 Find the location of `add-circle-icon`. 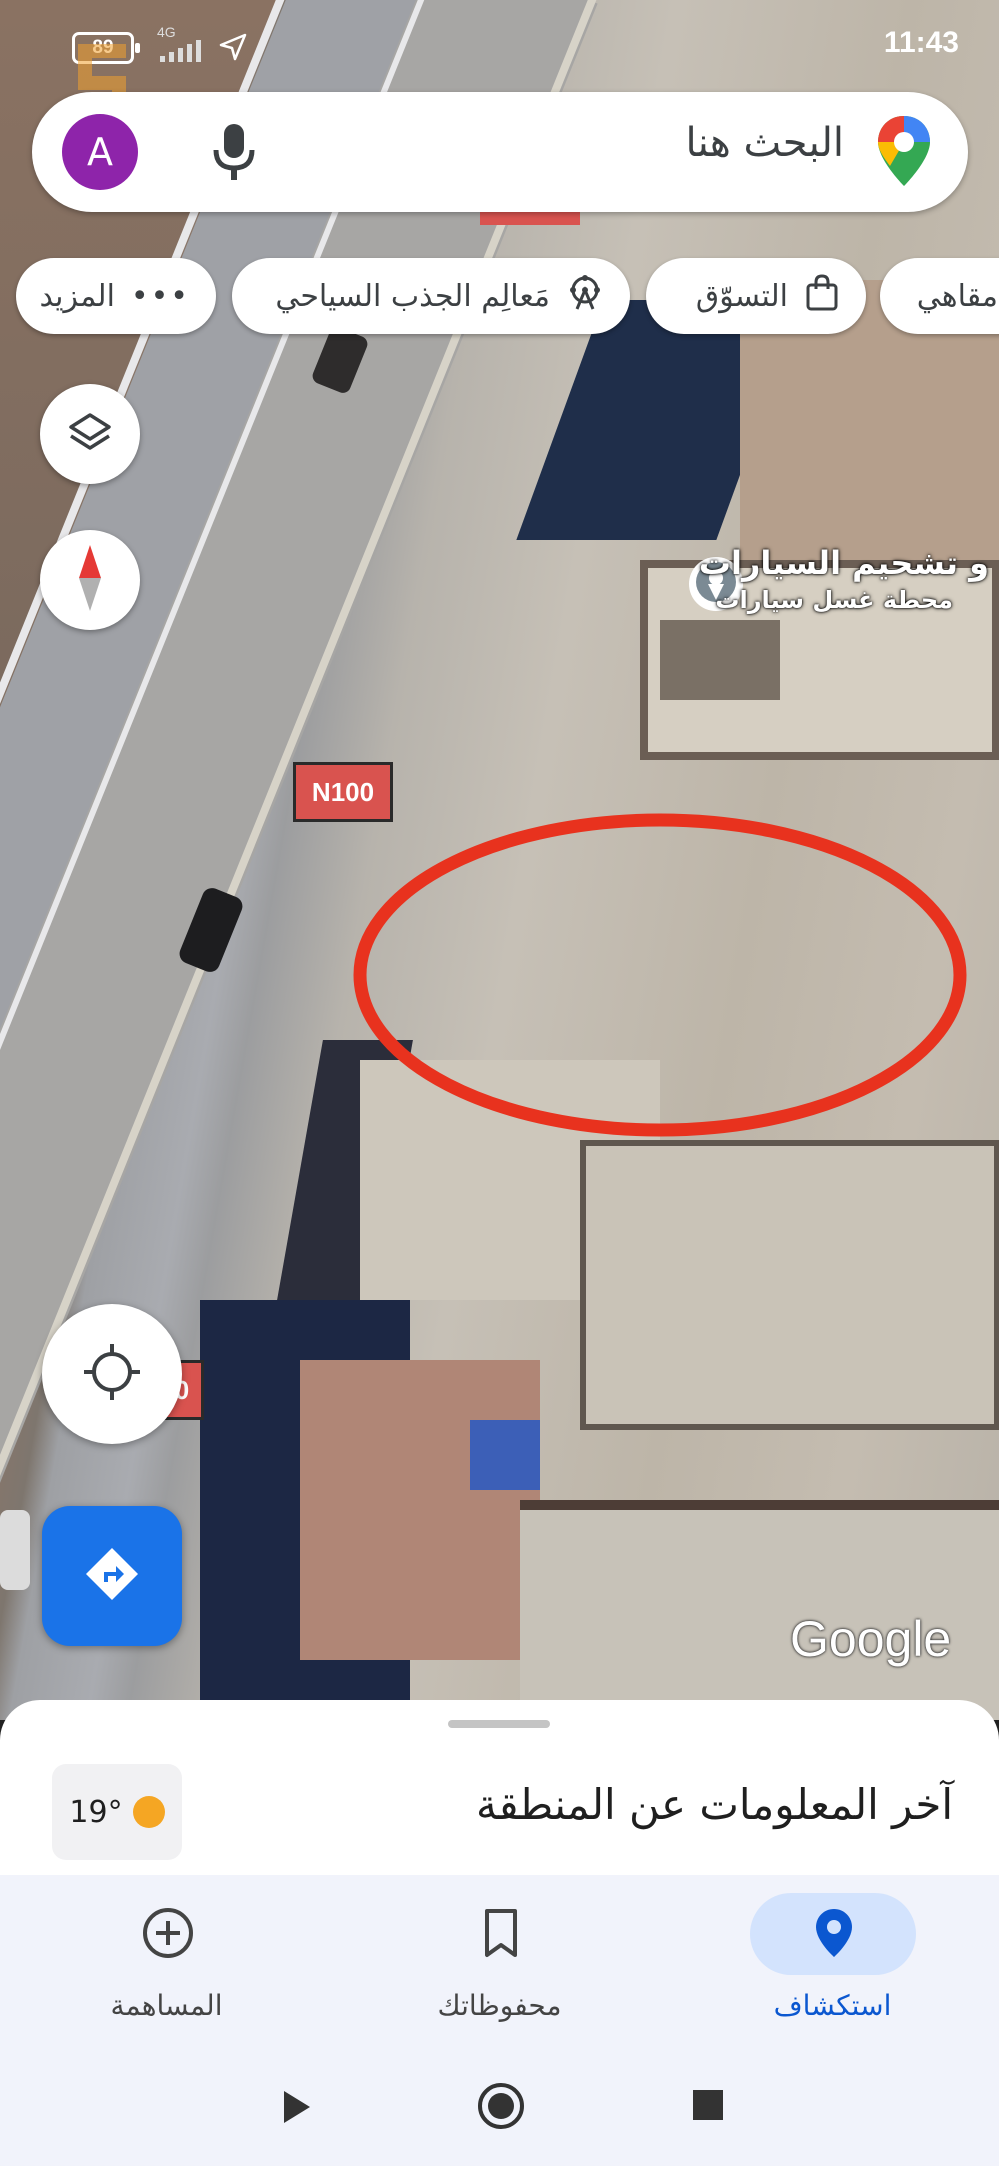

add-circle-icon is located at coordinates (168, 1933).